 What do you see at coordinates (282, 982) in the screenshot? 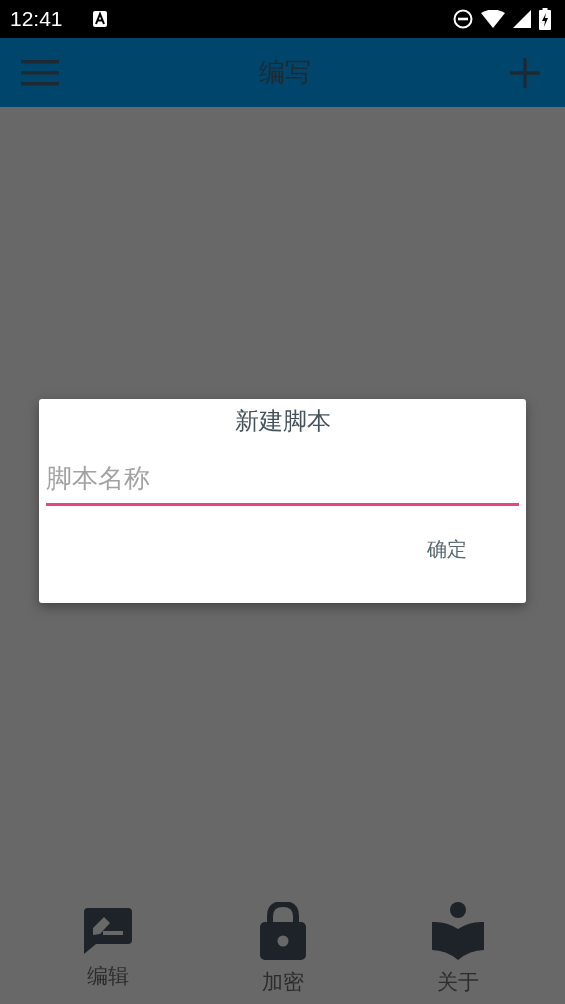
I see `nav-label: 加密` at bounding box center [282, 982].